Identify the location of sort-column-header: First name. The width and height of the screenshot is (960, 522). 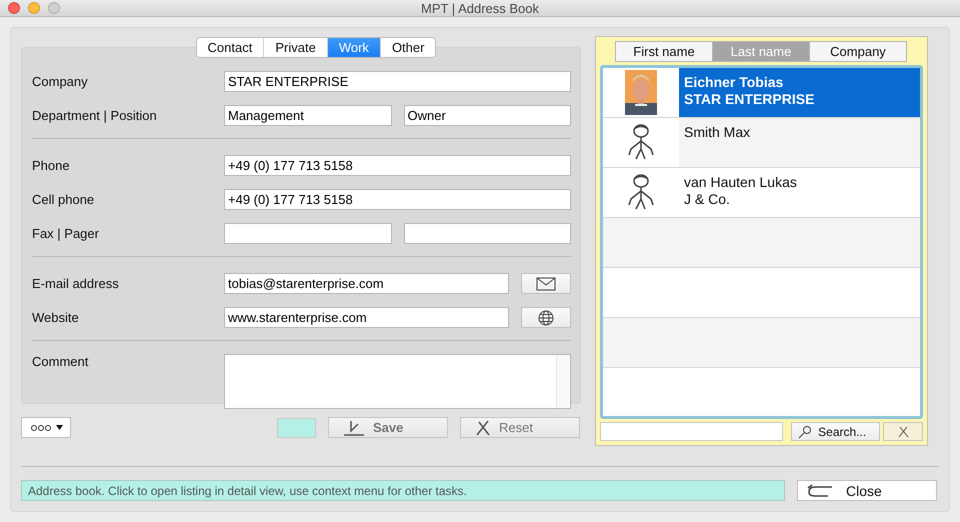
(664, 51).